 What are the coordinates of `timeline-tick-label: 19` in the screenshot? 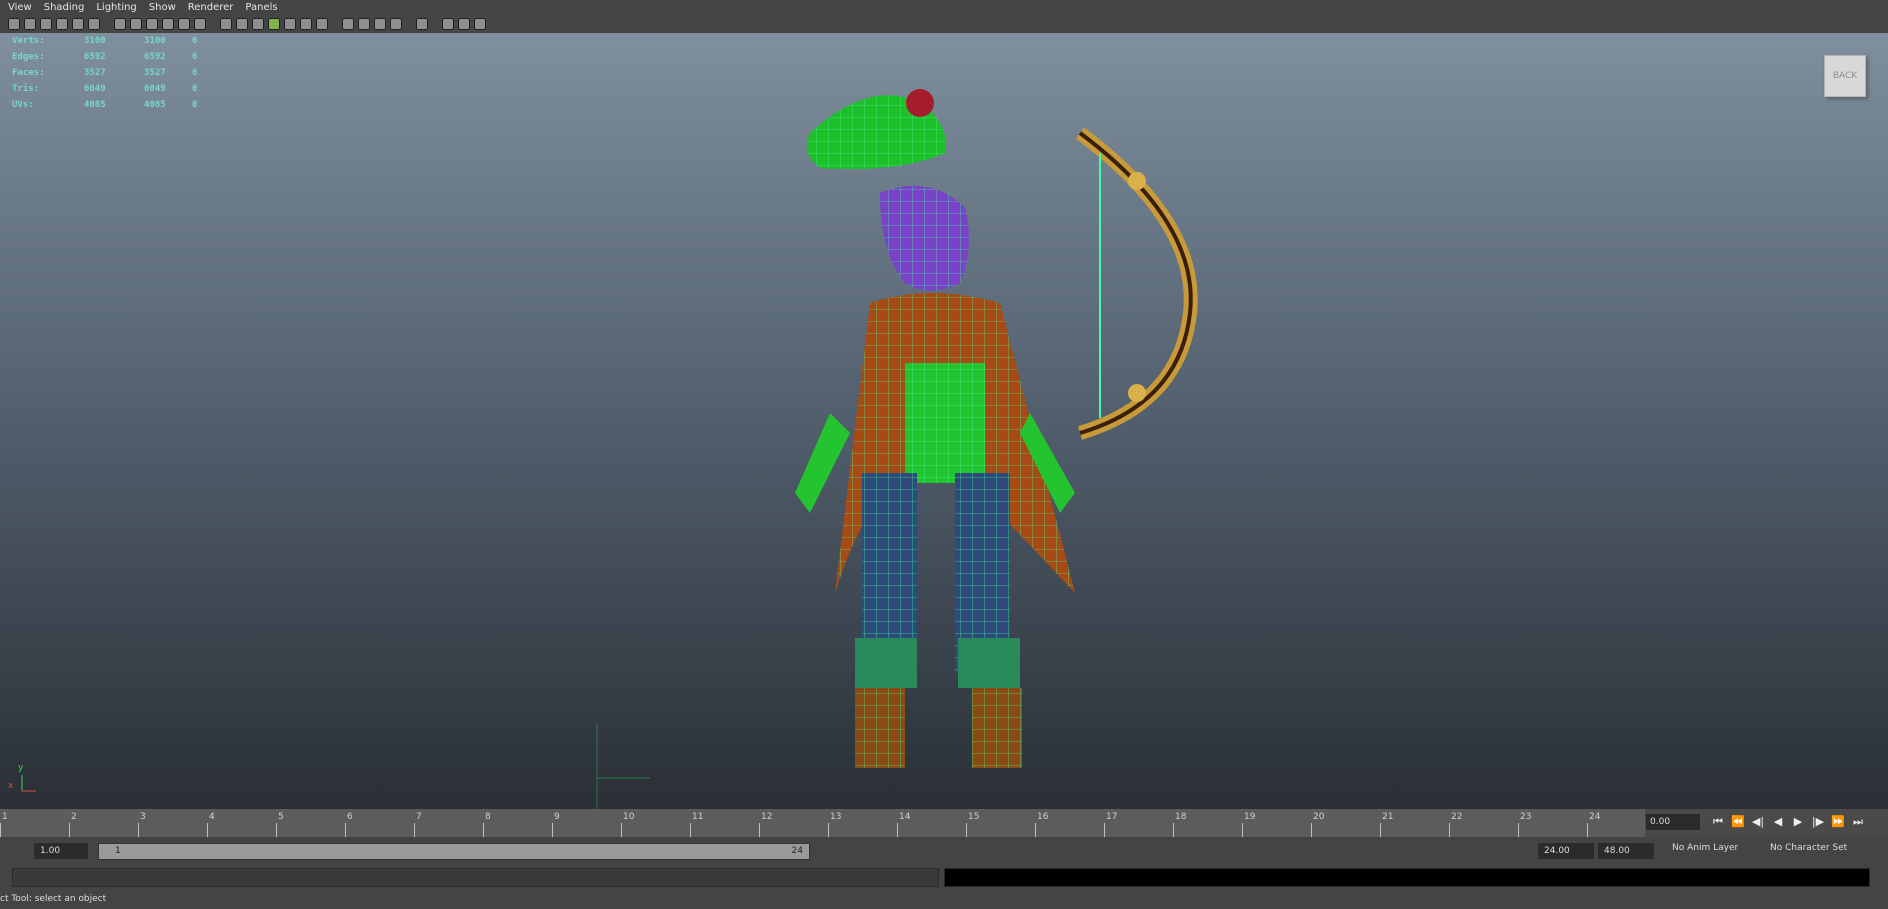 It's located at (1250, 817).